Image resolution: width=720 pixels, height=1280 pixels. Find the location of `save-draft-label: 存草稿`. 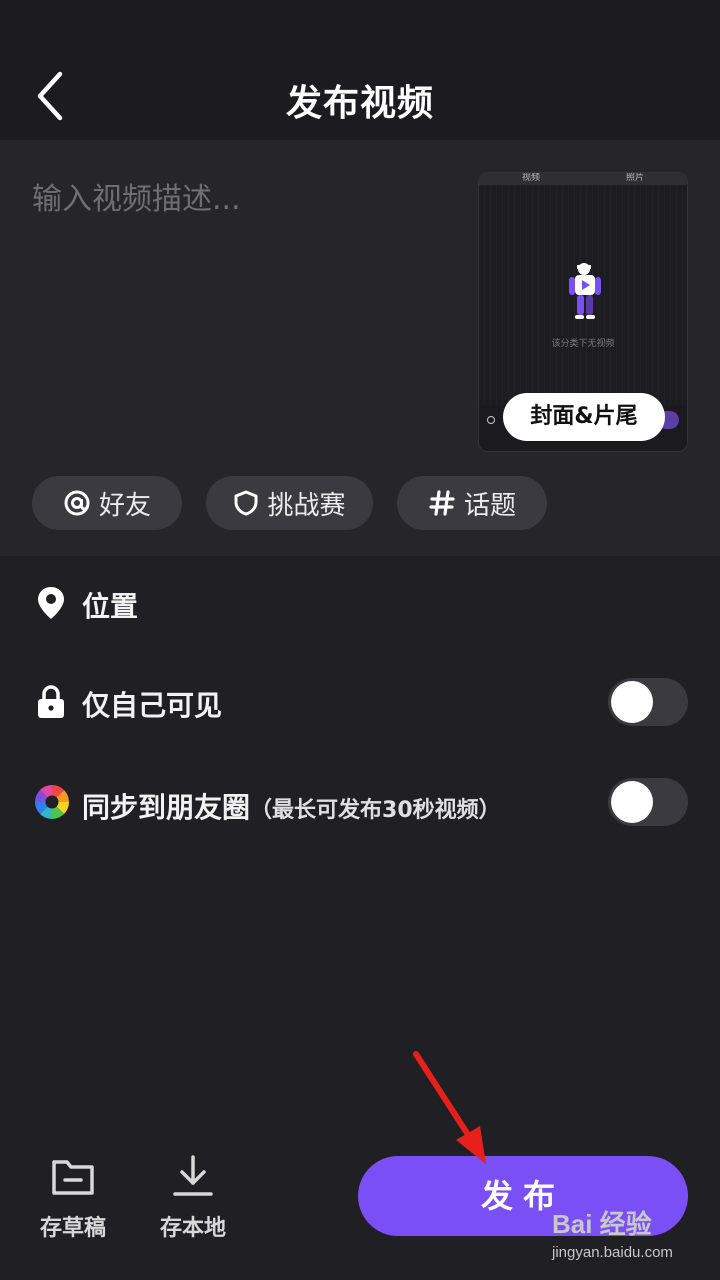

save-draft-label: 存草稿 is located at coordinates (72, 1228).